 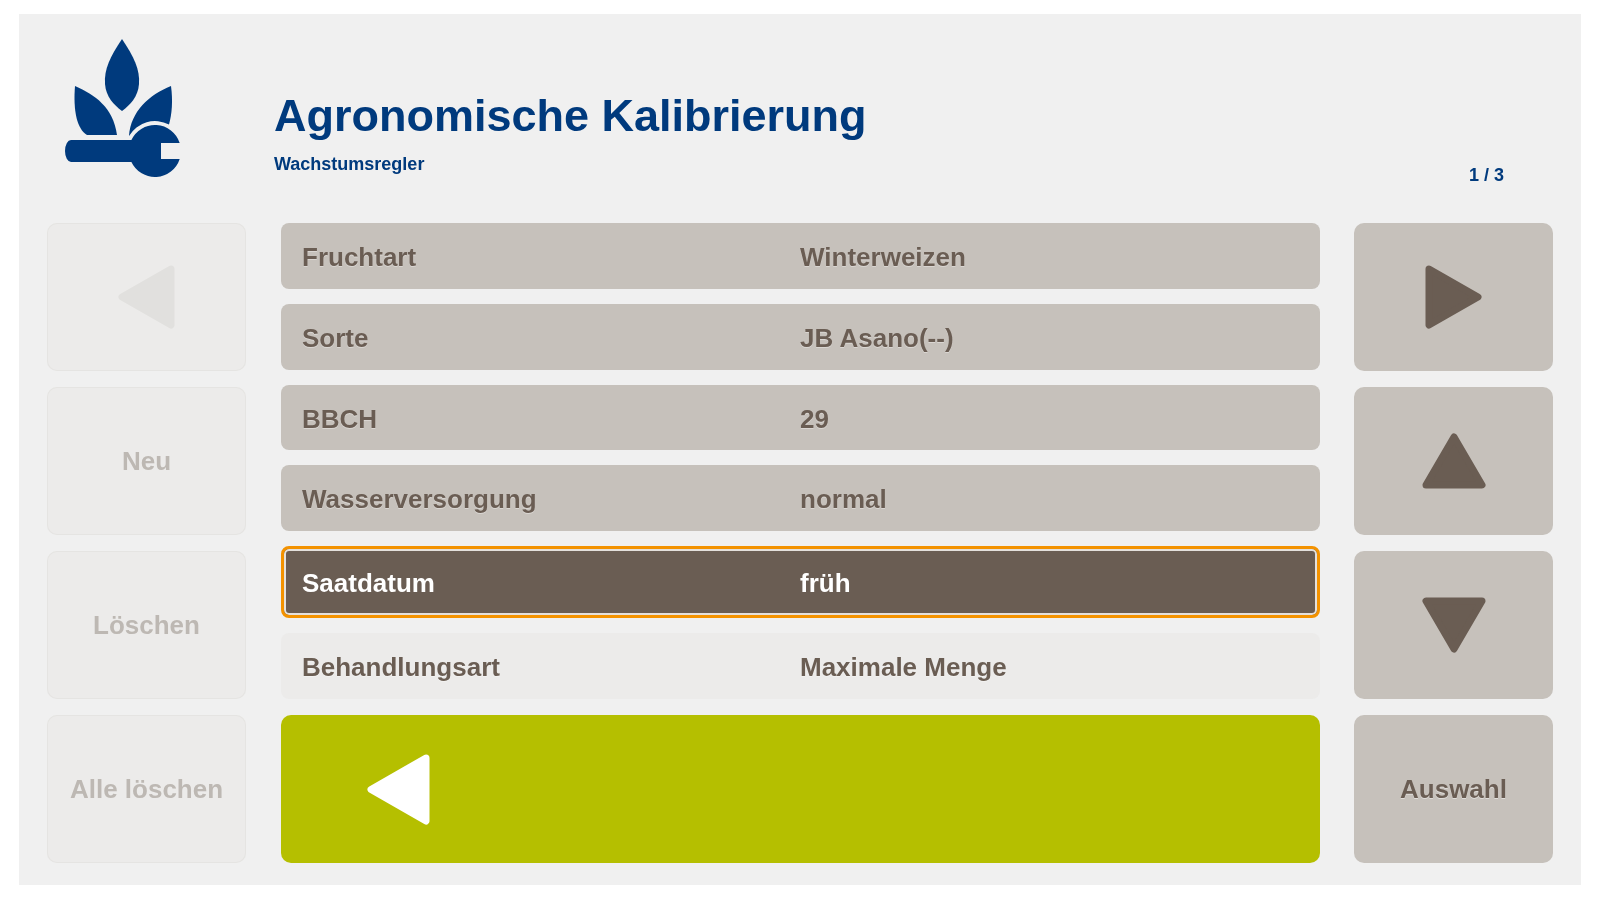 I want to click on up-triangle-icon, so click(x=1453, y=461).